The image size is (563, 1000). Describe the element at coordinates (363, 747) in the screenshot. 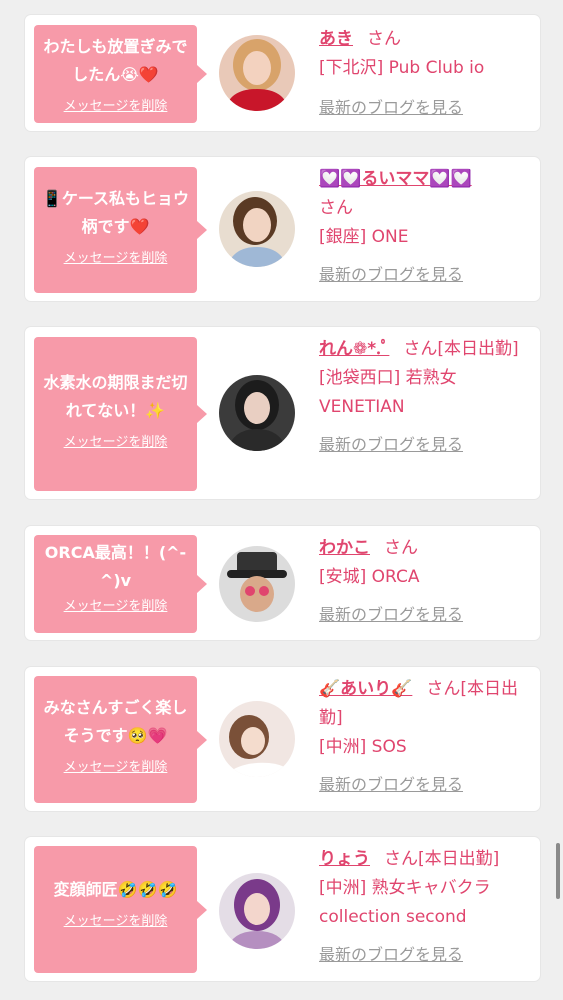

I see `shop-label: [中洲] SOS` at that location.